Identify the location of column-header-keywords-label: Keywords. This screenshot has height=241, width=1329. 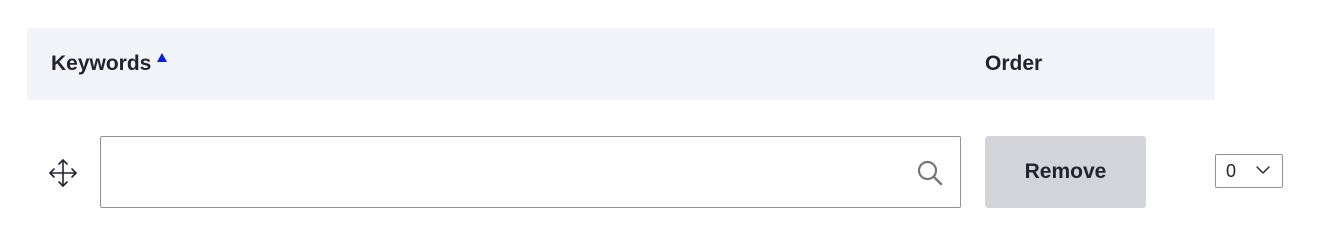
(101, 64).